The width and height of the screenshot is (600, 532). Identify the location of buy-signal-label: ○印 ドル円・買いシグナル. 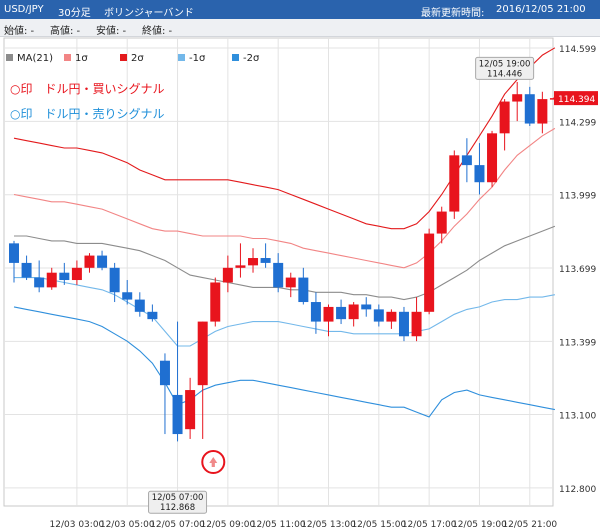
(87, 89).